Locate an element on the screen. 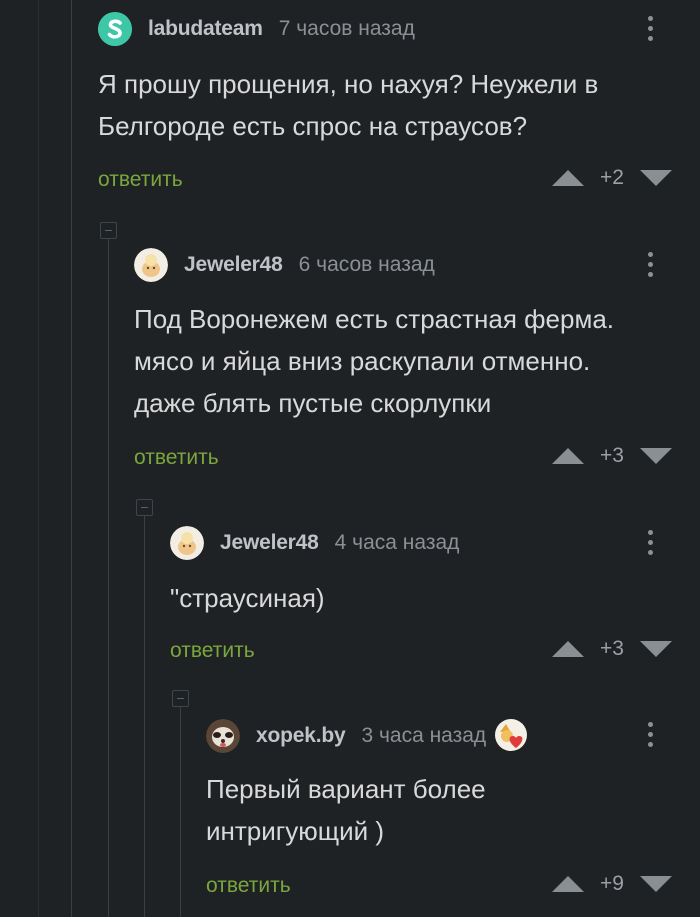 This screenshot has width=700, height=917. ferret-avatar-icon is located at coordinates (223, 736).